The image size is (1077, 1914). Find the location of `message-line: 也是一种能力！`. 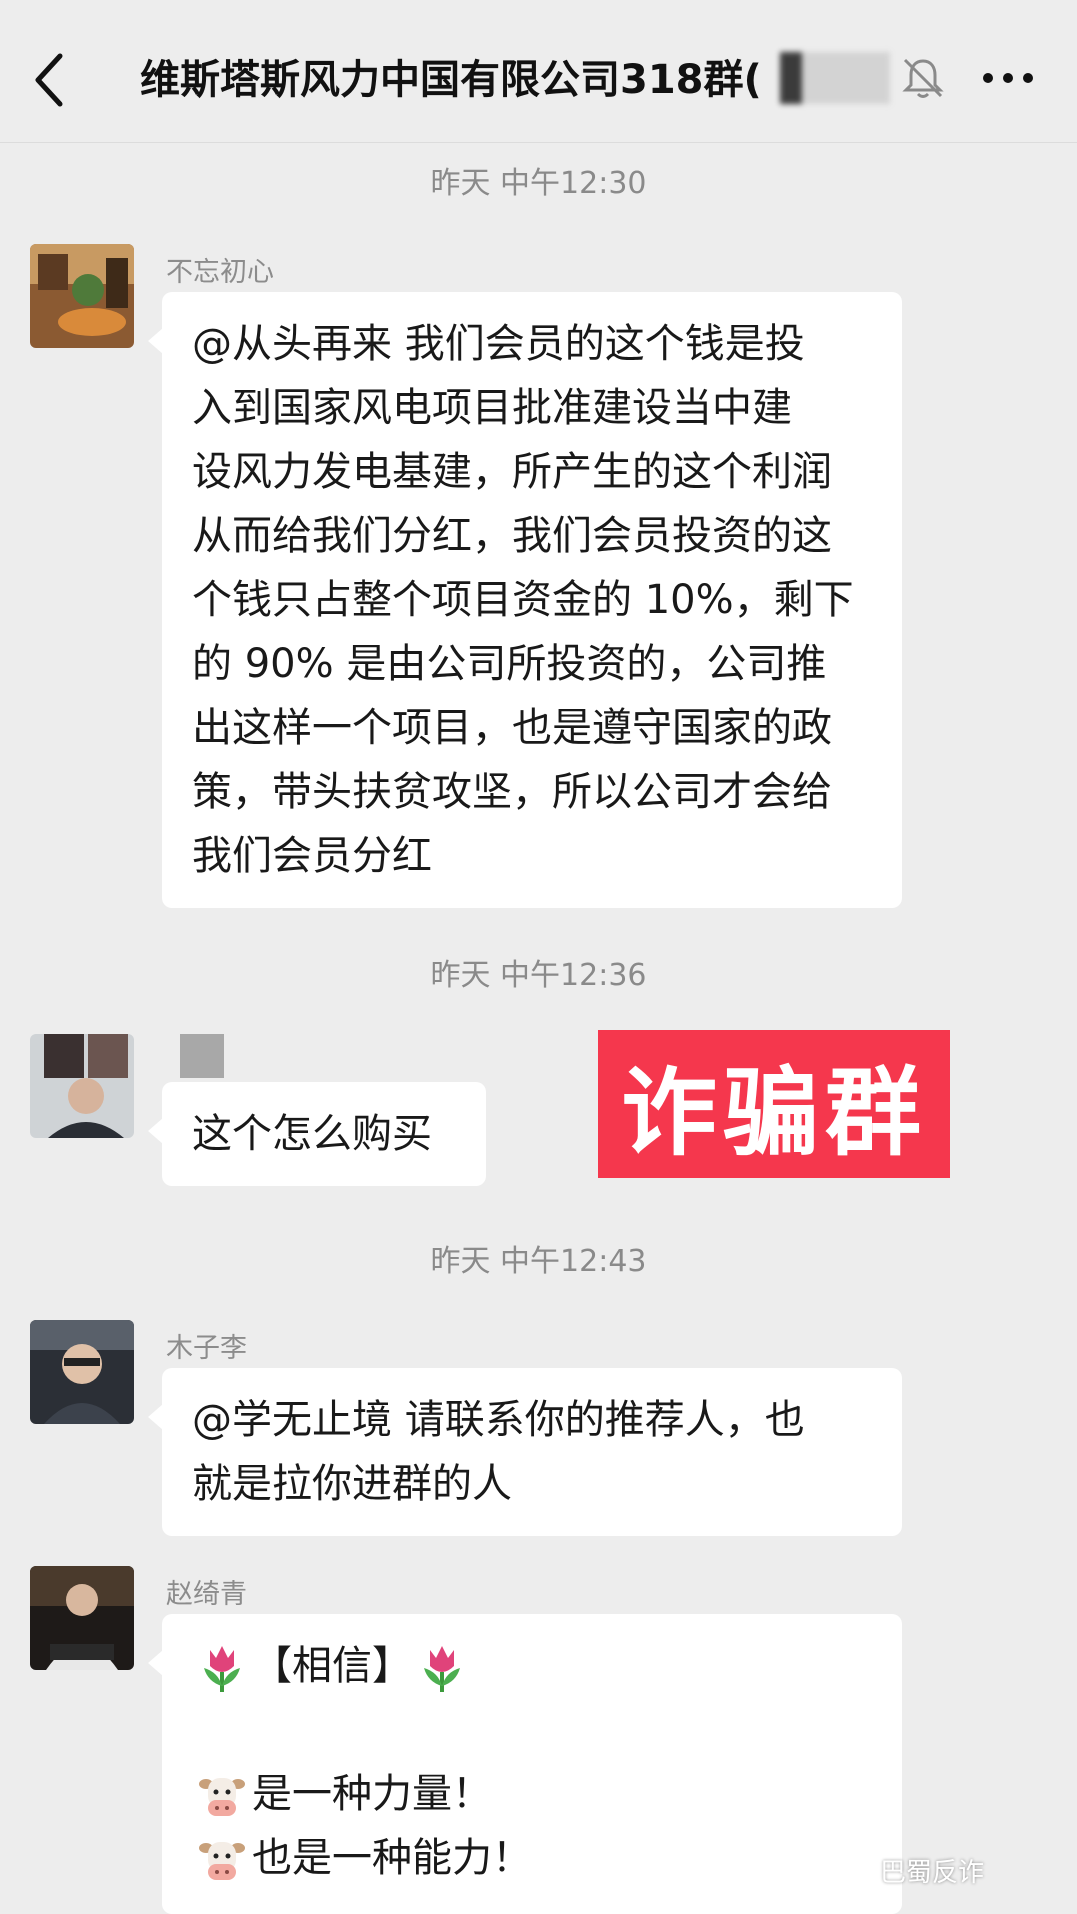

message-line: 也是一种能力！ is located at coordinates (530, 1858).